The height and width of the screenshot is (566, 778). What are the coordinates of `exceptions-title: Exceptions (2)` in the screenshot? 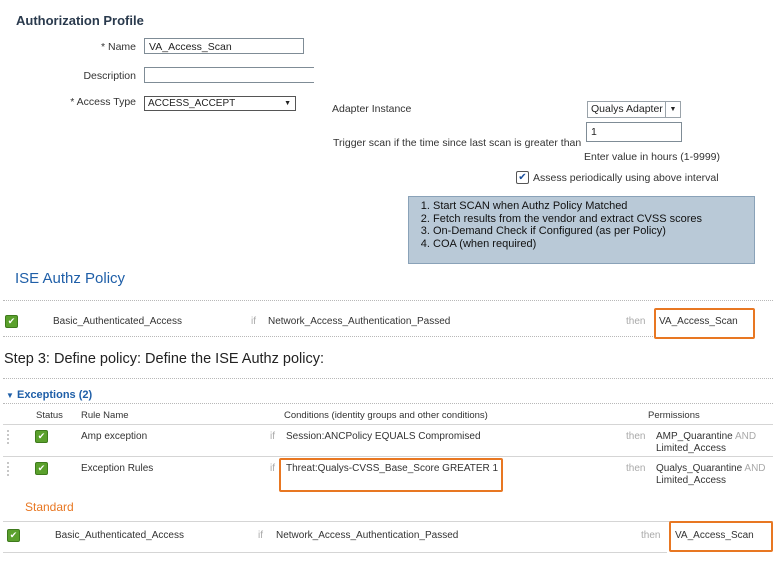 It's located at (54, 395).